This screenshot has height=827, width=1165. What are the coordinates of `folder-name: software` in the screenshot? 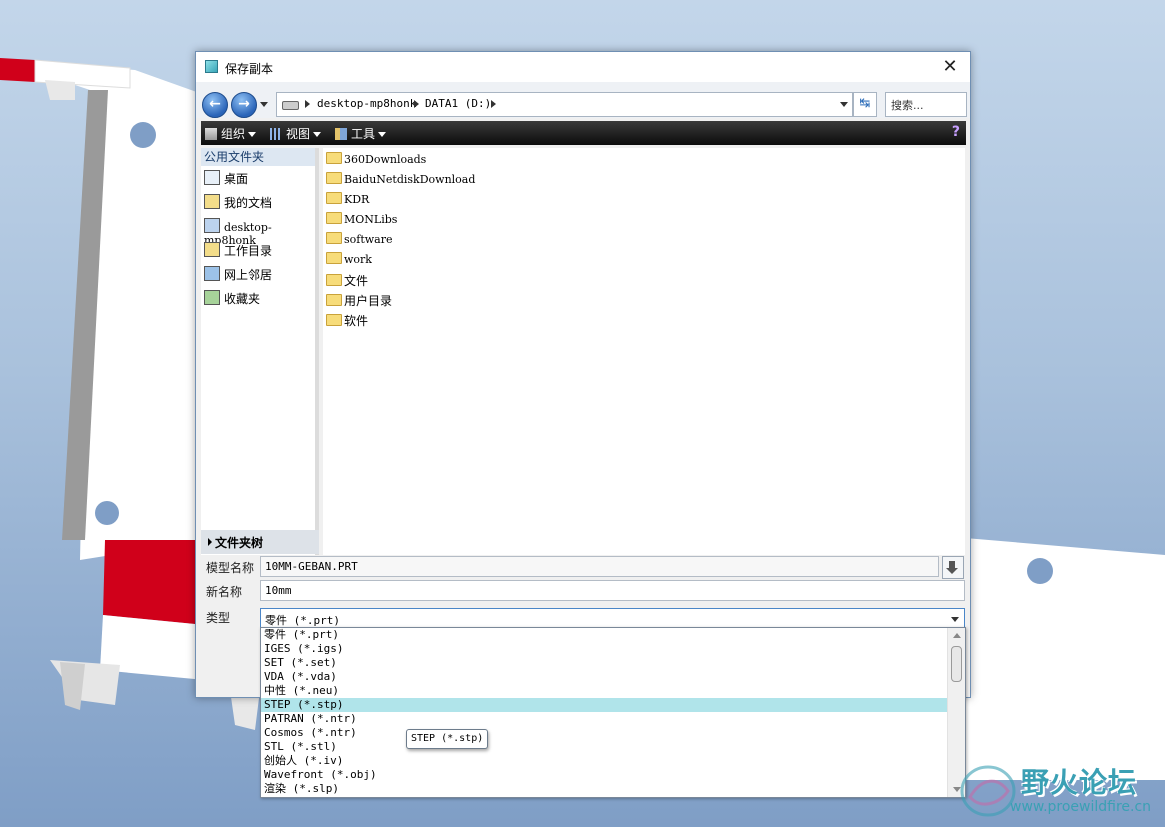 It's located at (368, 239).